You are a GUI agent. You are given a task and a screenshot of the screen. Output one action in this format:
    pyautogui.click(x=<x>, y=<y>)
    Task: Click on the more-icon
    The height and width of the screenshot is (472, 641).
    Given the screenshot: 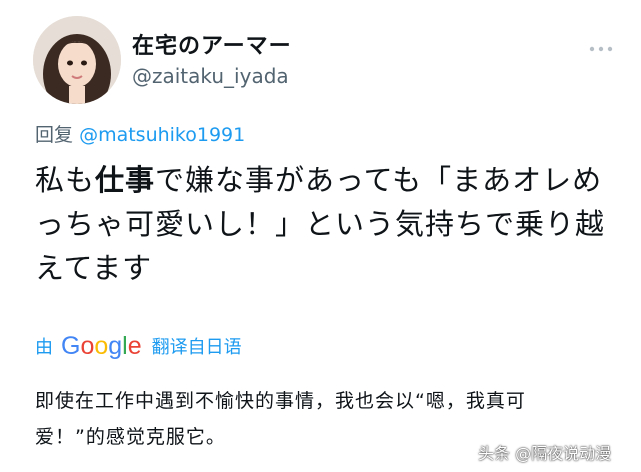 What is the action you would take?
    pyautogui.click(x=601, y=46)
    